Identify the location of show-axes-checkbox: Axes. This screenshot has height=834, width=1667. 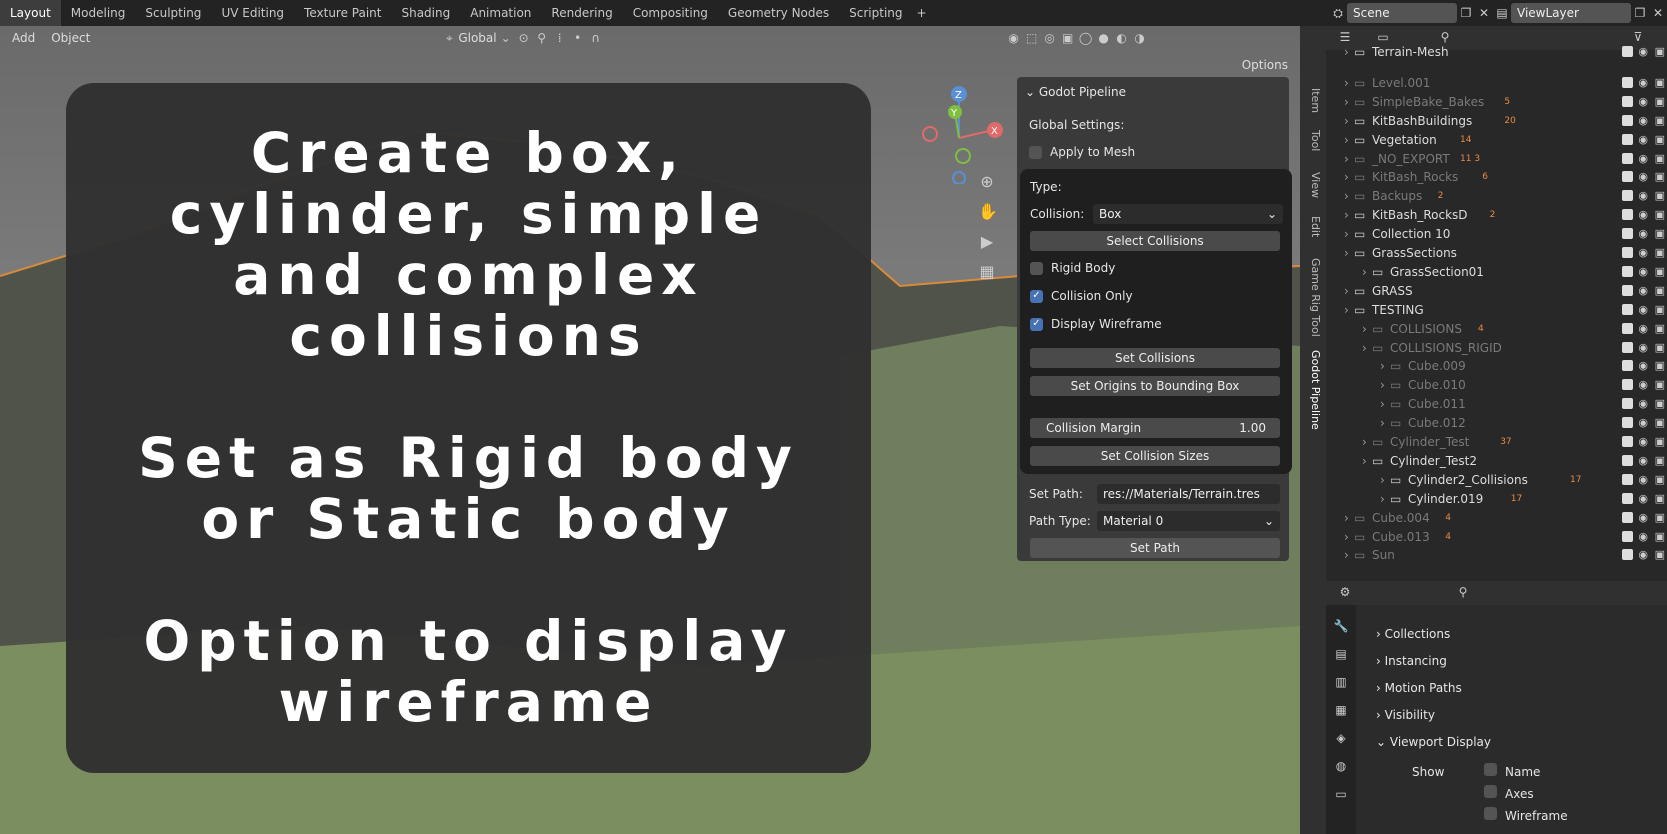
(1575, 794).